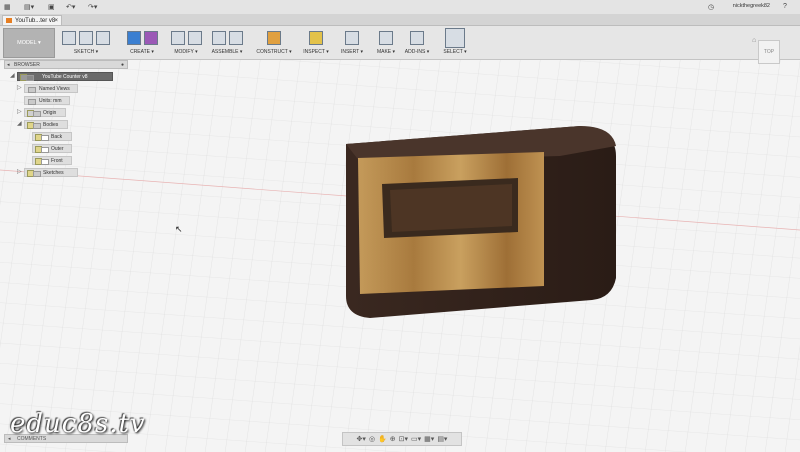 The image size is (800, 452). I want to click on tree-item-label: Units: mm, so click(50, 101).